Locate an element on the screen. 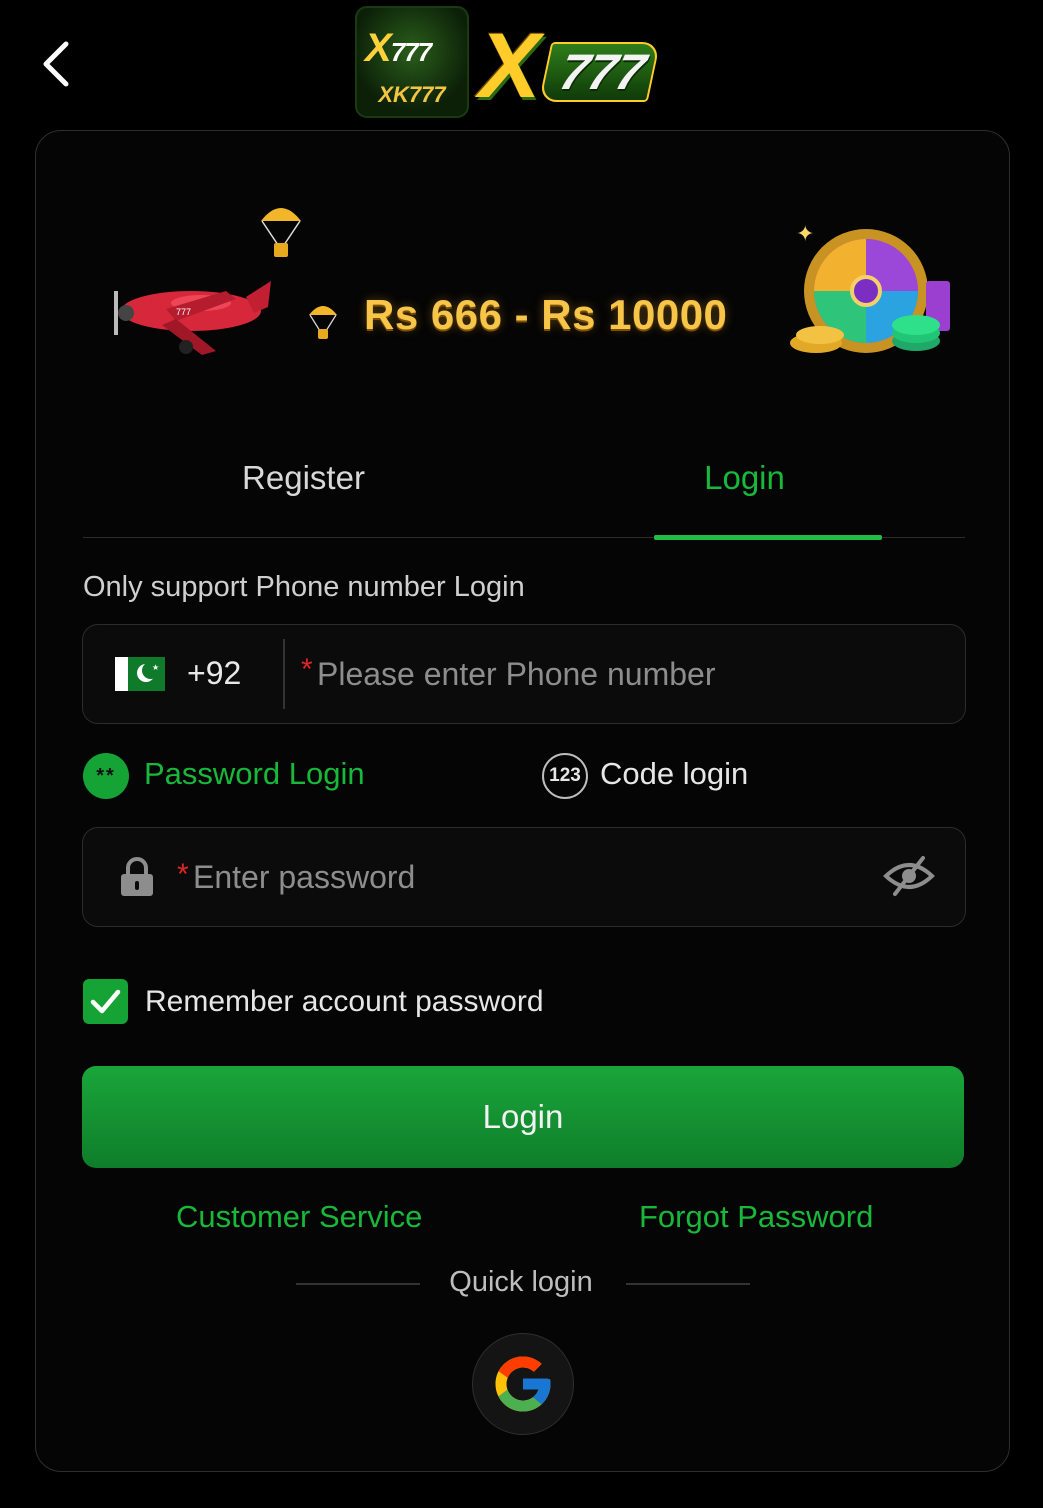 This screenshot has height=1508, width=1043. lock-icon is located at coordinates (137, 876).